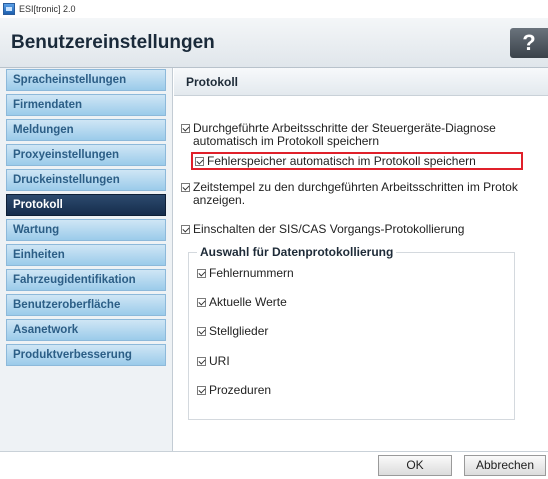  What do you see at coordinates (274, 43) in the screenshot?
I see `dialog-header: Benutzereinstellungen ?` at bounding box center [274, 43].